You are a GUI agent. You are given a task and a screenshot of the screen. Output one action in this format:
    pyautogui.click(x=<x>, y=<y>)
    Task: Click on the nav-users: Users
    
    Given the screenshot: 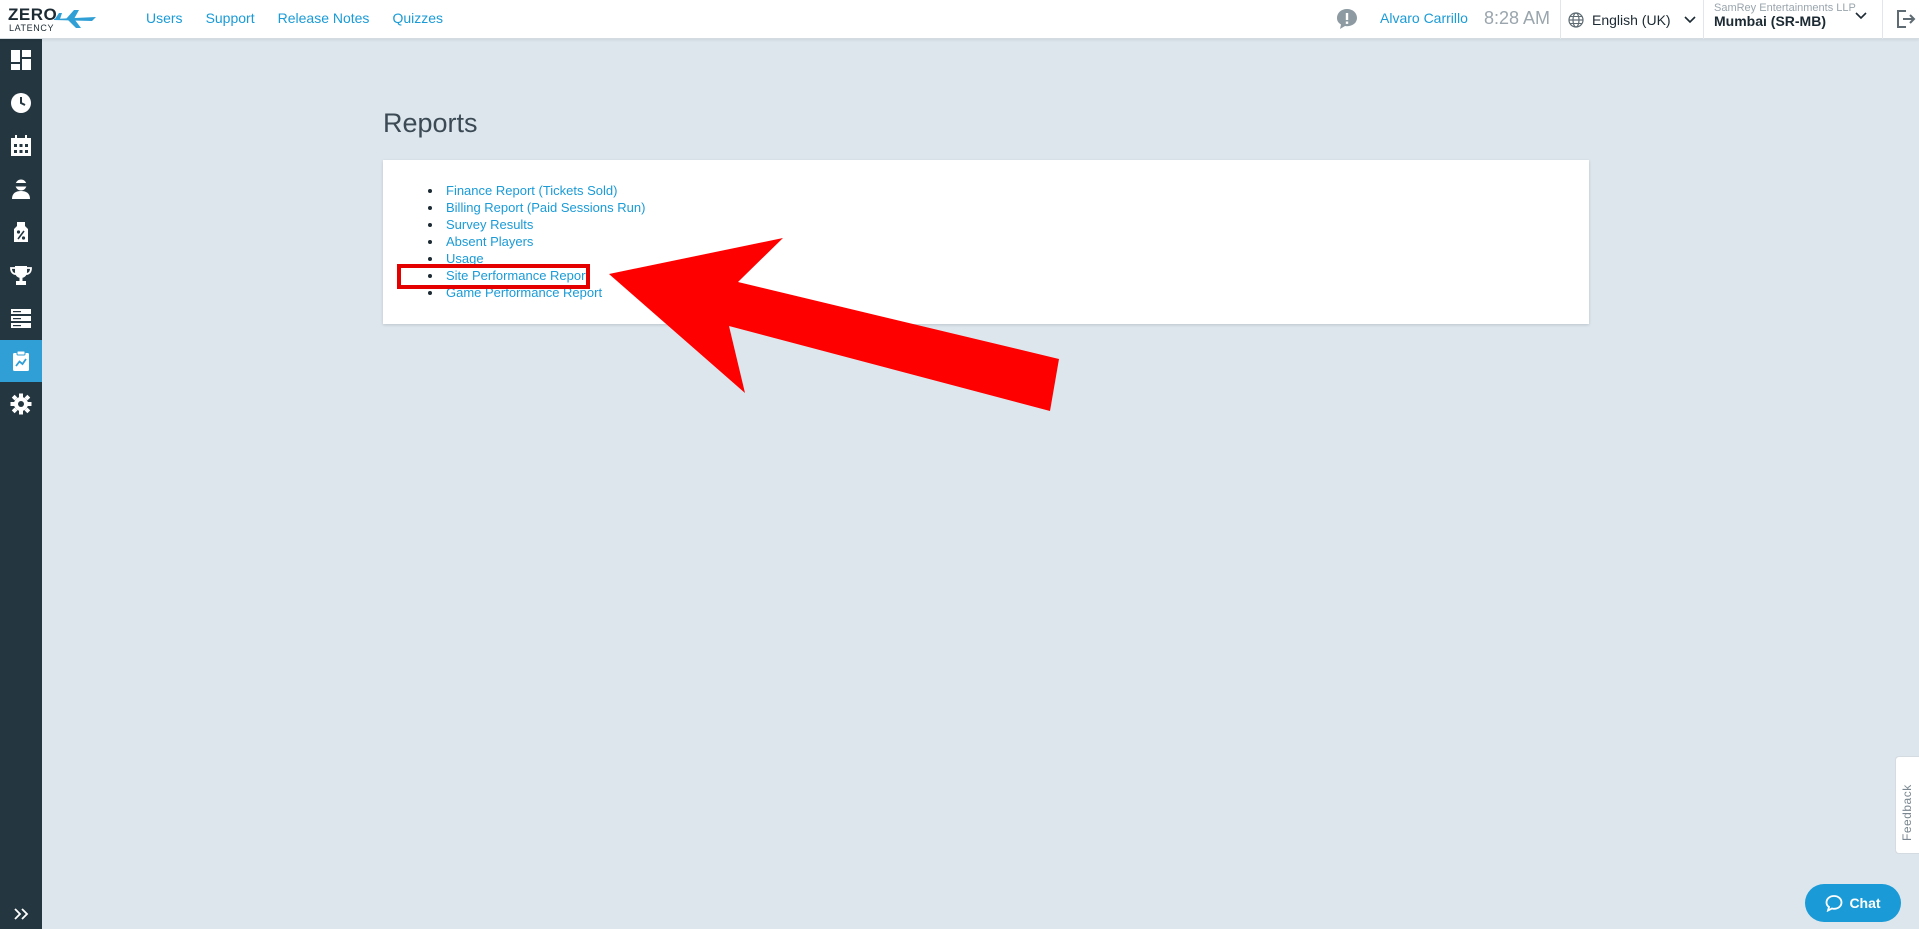 What is the action you would take?
    pyautogui.click(x=164, y=18)
    